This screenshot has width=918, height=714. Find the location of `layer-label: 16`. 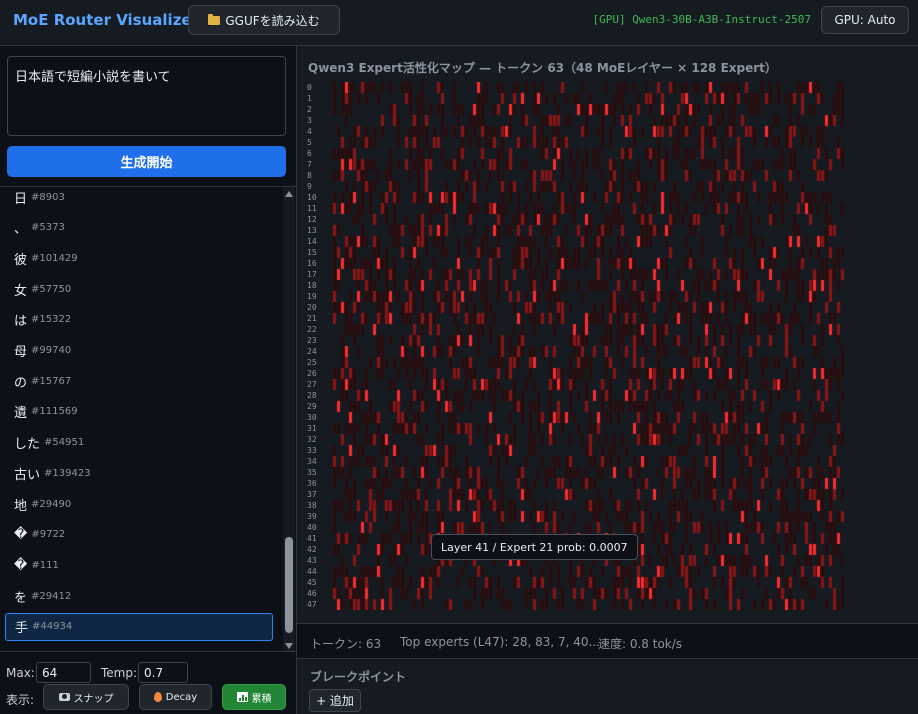

layer-label: 16 is located at coordinates (312, 263).